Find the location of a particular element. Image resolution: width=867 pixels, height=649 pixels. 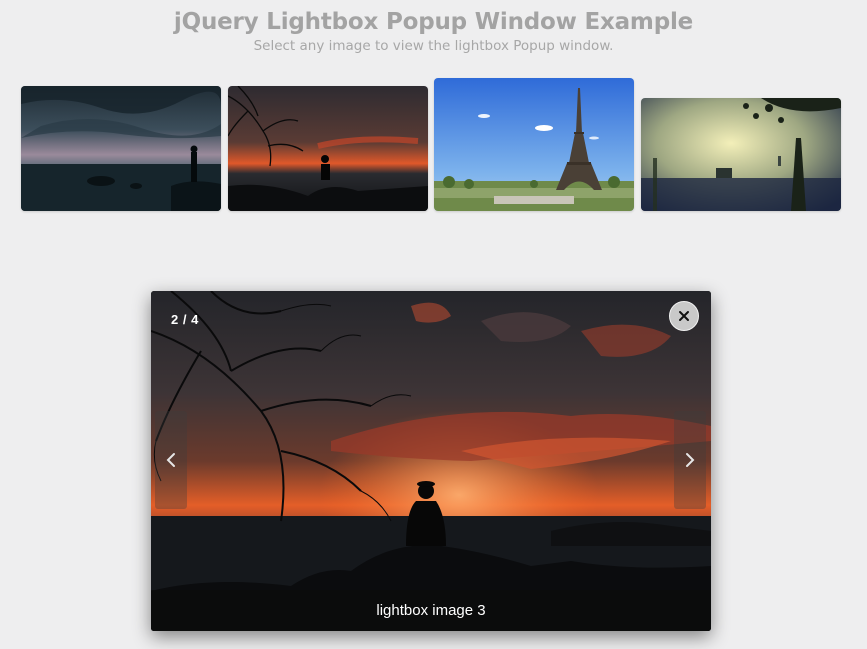

image-counter: 2 / 4 is located at coordinates (185, 319).